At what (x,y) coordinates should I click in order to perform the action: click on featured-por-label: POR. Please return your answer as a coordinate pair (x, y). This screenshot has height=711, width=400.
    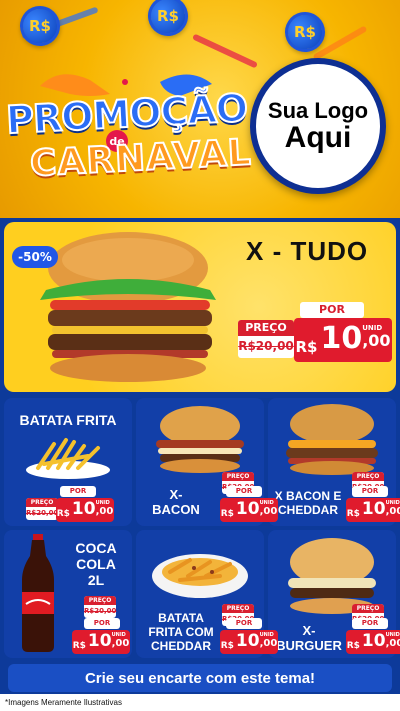
    Looking at the image, I should click on (332, 310).